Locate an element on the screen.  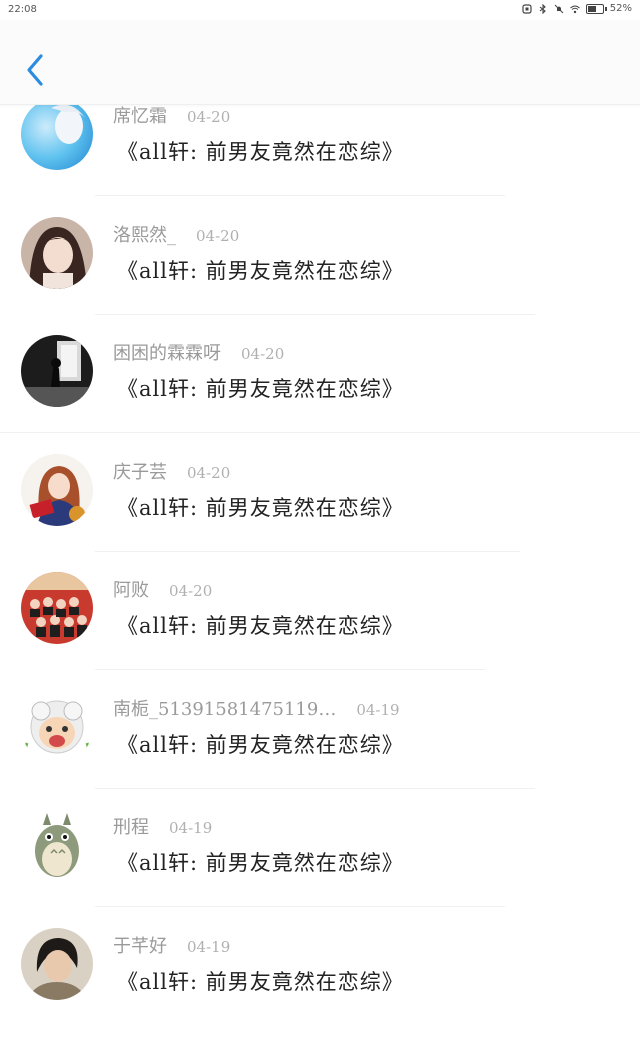
comment-item: 阿败 04-20 《all轩: 前男友竟然在恋综》 is located at coordinates (320, 631).